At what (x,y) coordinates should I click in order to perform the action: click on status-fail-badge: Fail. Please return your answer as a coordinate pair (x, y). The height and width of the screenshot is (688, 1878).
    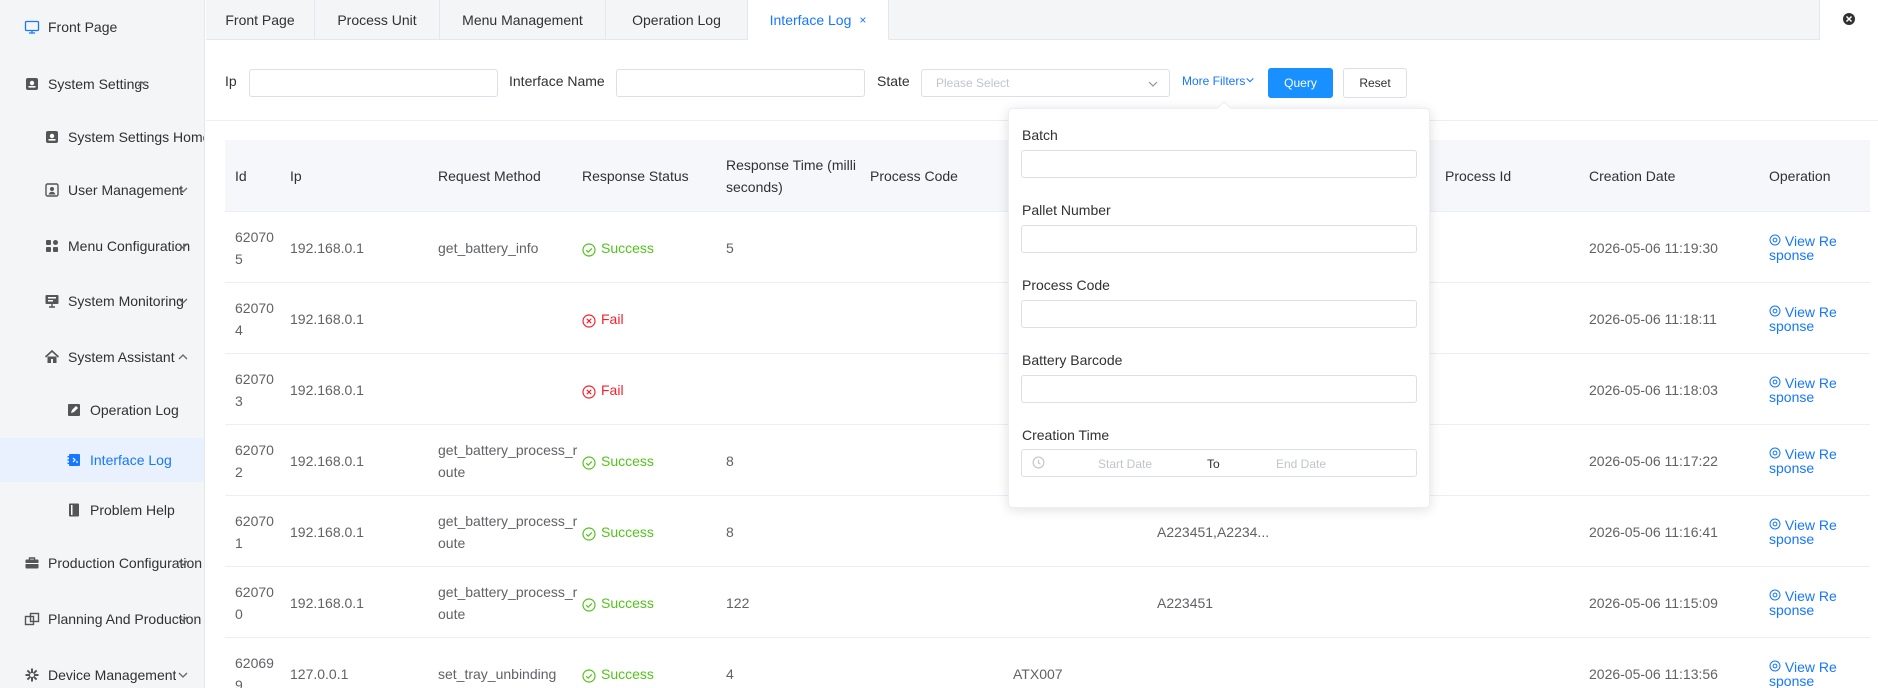
    Looking at the image, I should click on (603, 319).